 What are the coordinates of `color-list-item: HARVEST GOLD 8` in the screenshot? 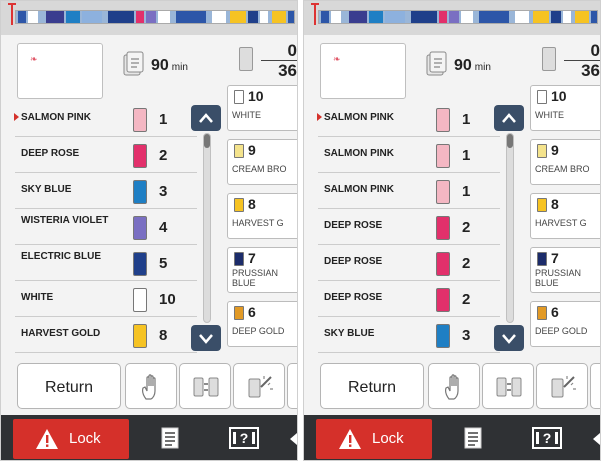 It's located at (106, 336).